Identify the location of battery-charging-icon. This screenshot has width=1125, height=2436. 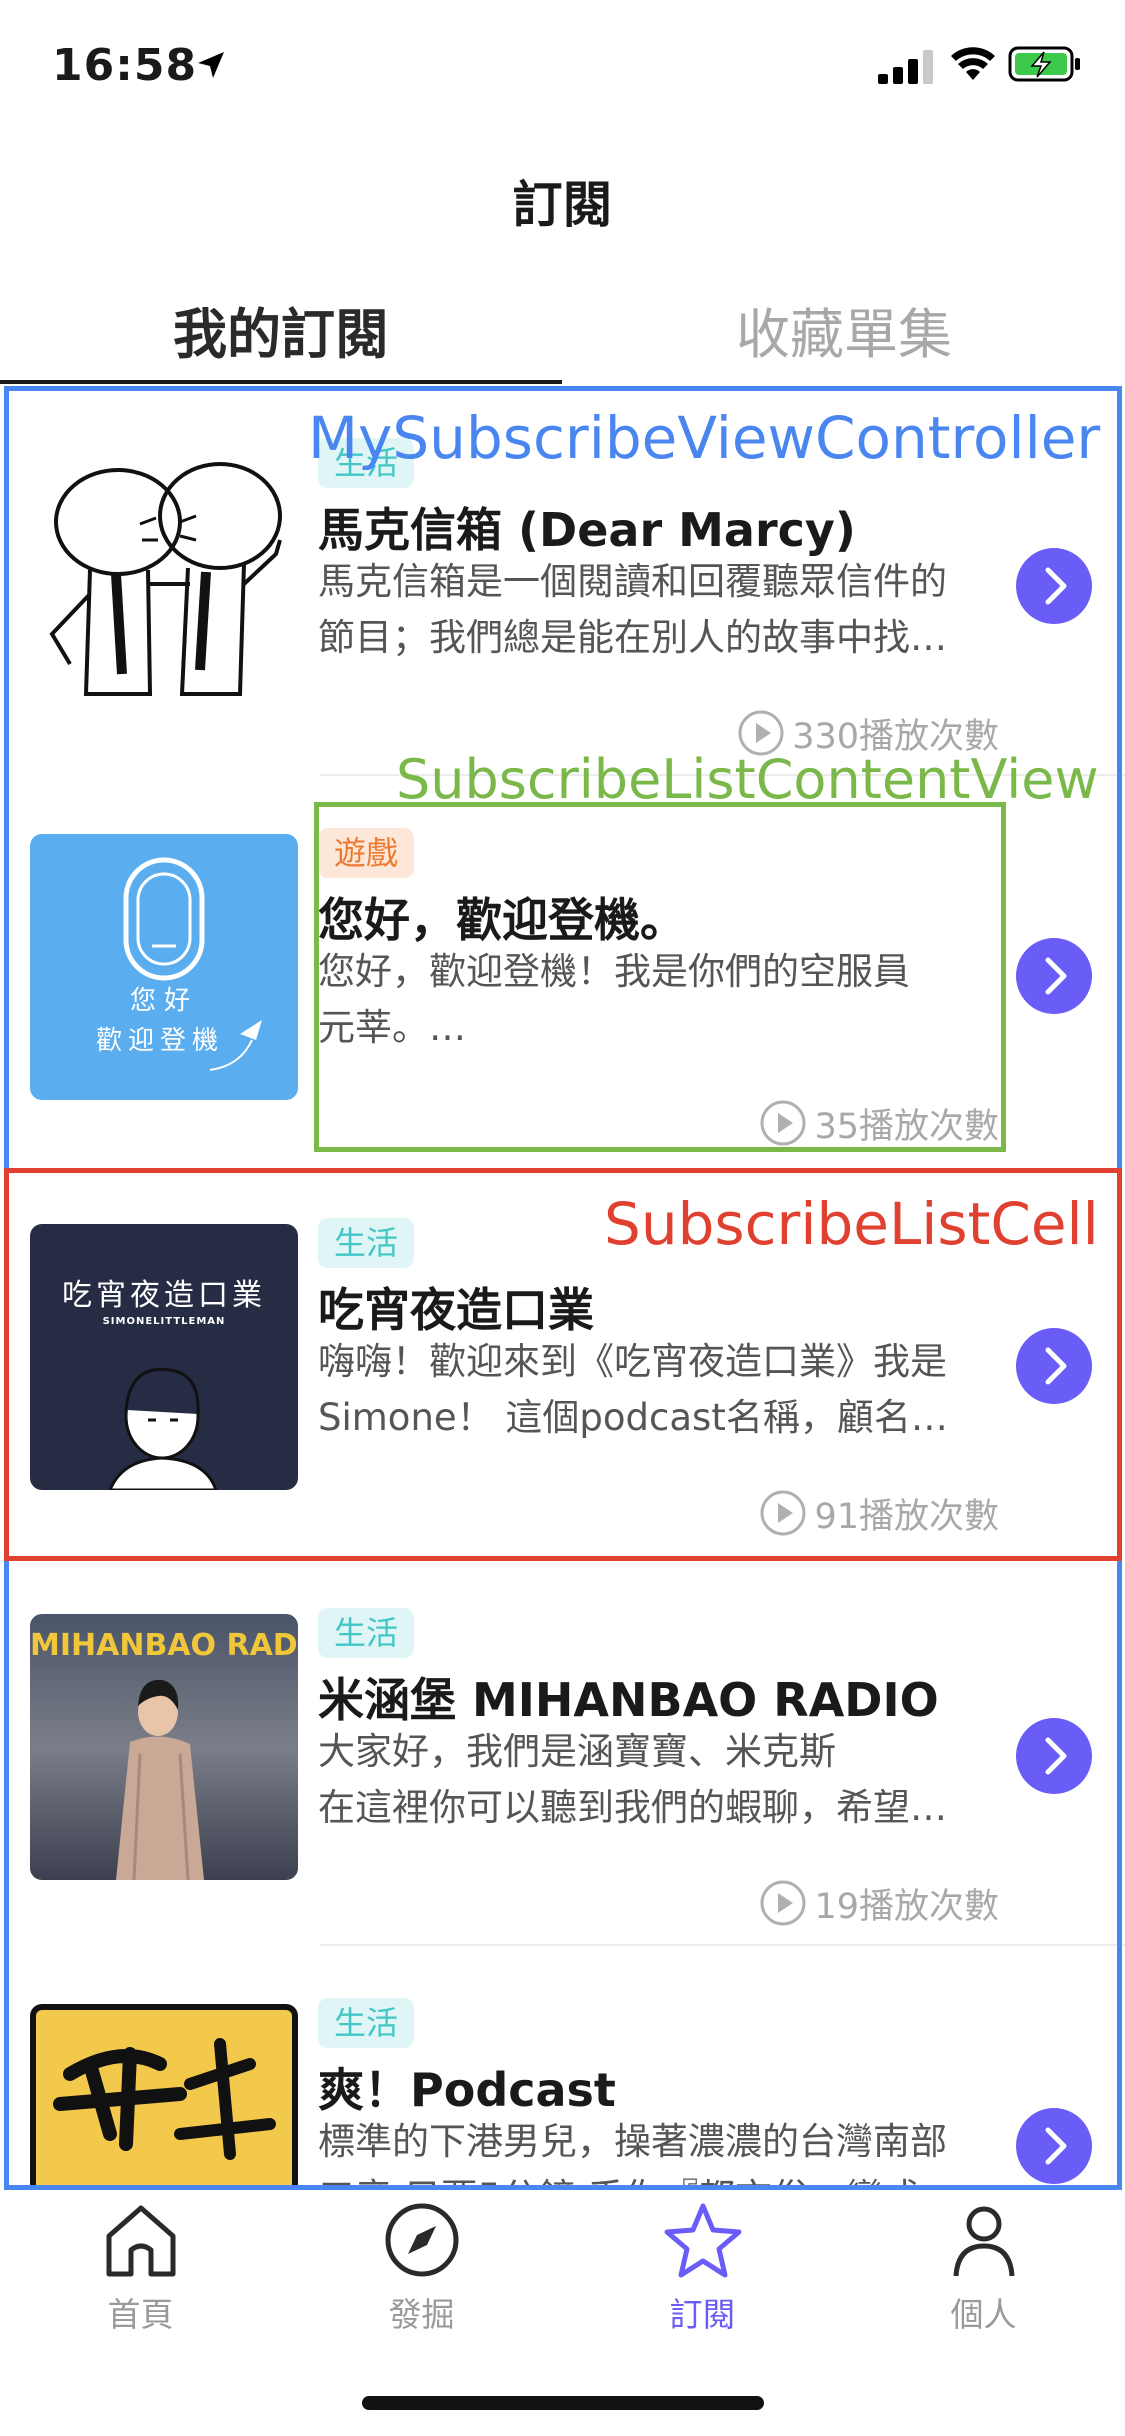
(1044, 64).